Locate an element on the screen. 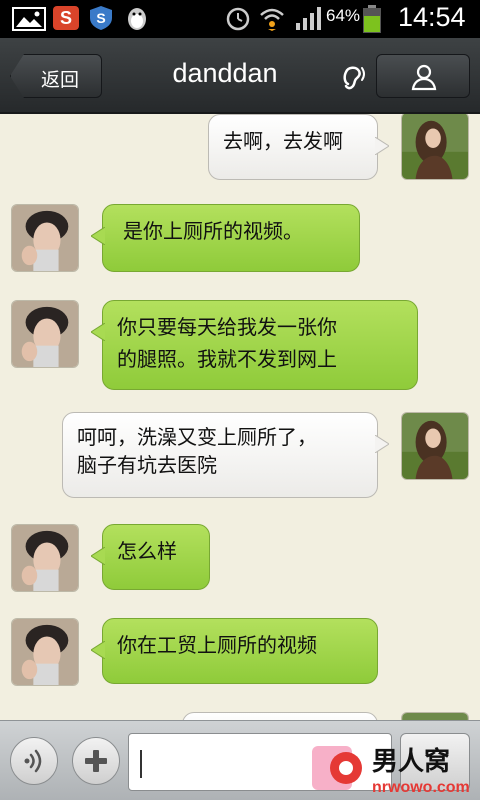 The image size is (480, 800). earpiece-icon is located at coordinates (354, 77).